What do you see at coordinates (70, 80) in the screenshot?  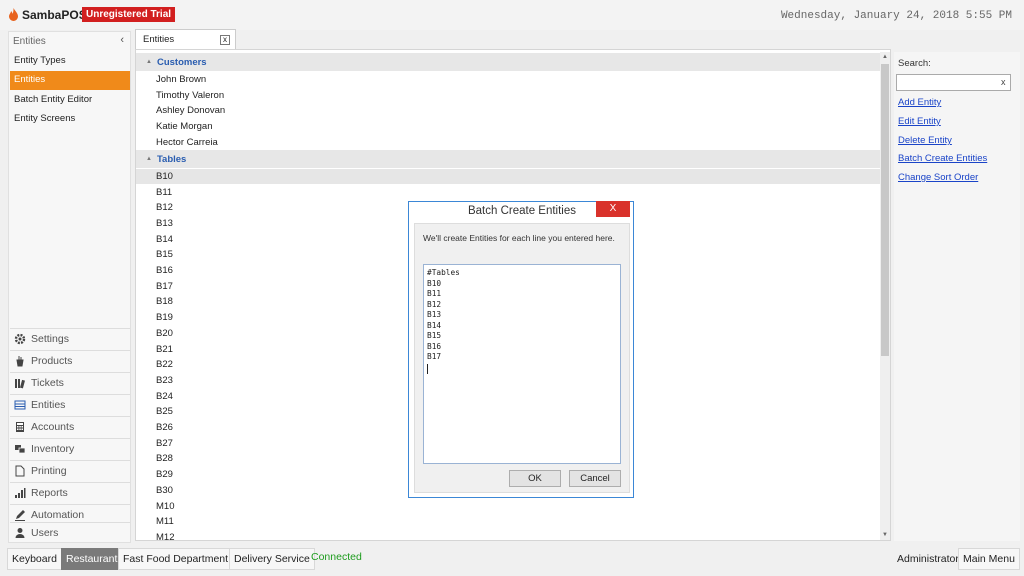 I see `sidebar-item-entities: Entities` at bounding box center [70, 80].